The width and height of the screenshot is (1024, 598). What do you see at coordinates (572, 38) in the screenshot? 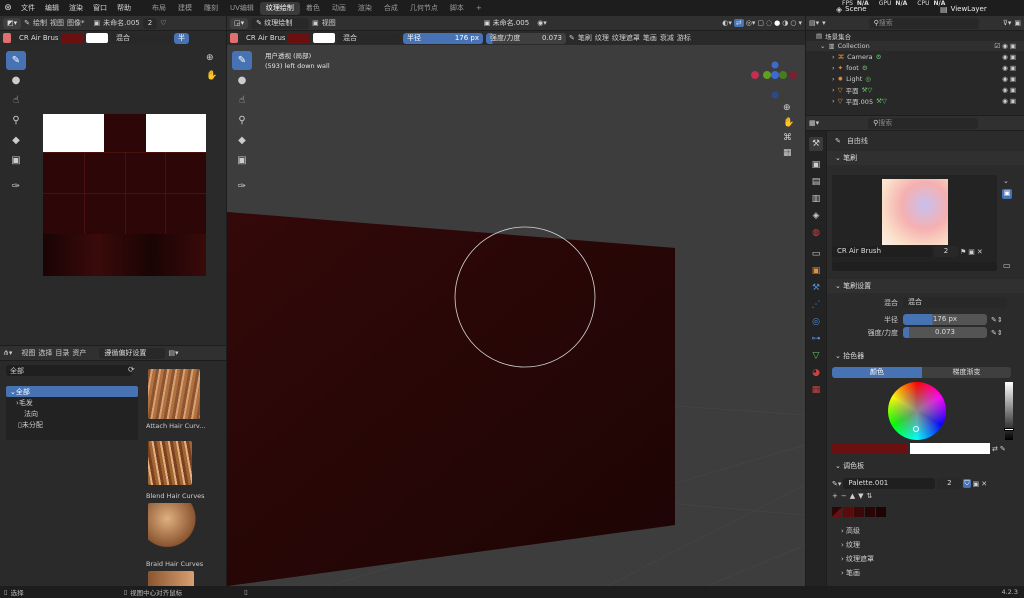
I see `pressure-icon: ✎` at bounding box center [572, 38].